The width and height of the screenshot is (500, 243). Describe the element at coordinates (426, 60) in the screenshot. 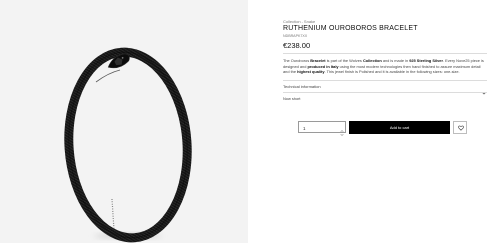

I see `description-bold: 925 Sterling Silver` at that location.